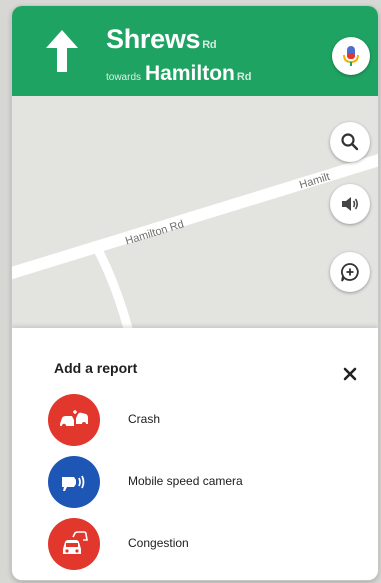 The image size is (381, 583). What do you see at coordinates (209, 45) in the screenshot?
I see `current-street-suffix: Rd` at bounding box center [209, 45].